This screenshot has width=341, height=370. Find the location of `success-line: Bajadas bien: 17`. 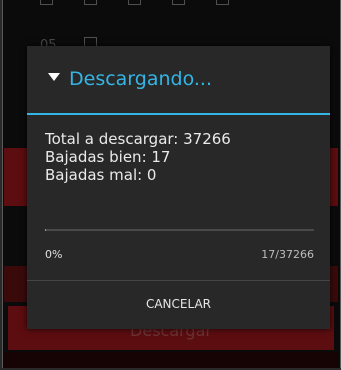

success-line: Bajadas bien: 17 is located at coordinates (108, 157).